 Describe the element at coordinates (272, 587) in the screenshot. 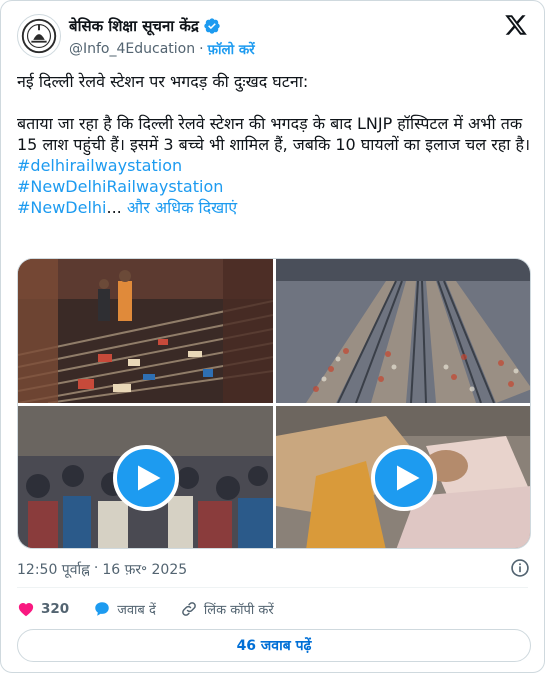

I see `divider` at that location.